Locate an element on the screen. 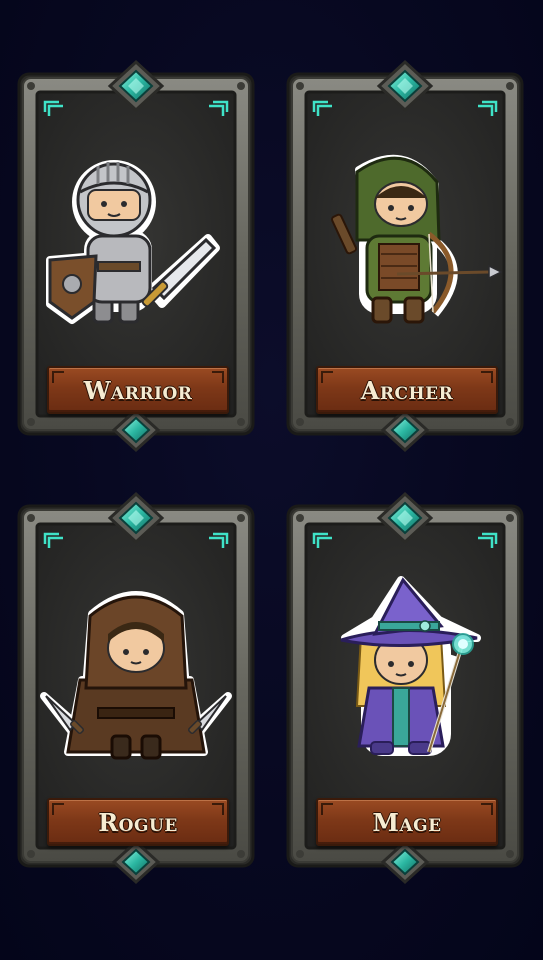 The height and width of the screenshot is (960, 543). nameplate-rogue: Rogue is located at coordinates (138, 822).